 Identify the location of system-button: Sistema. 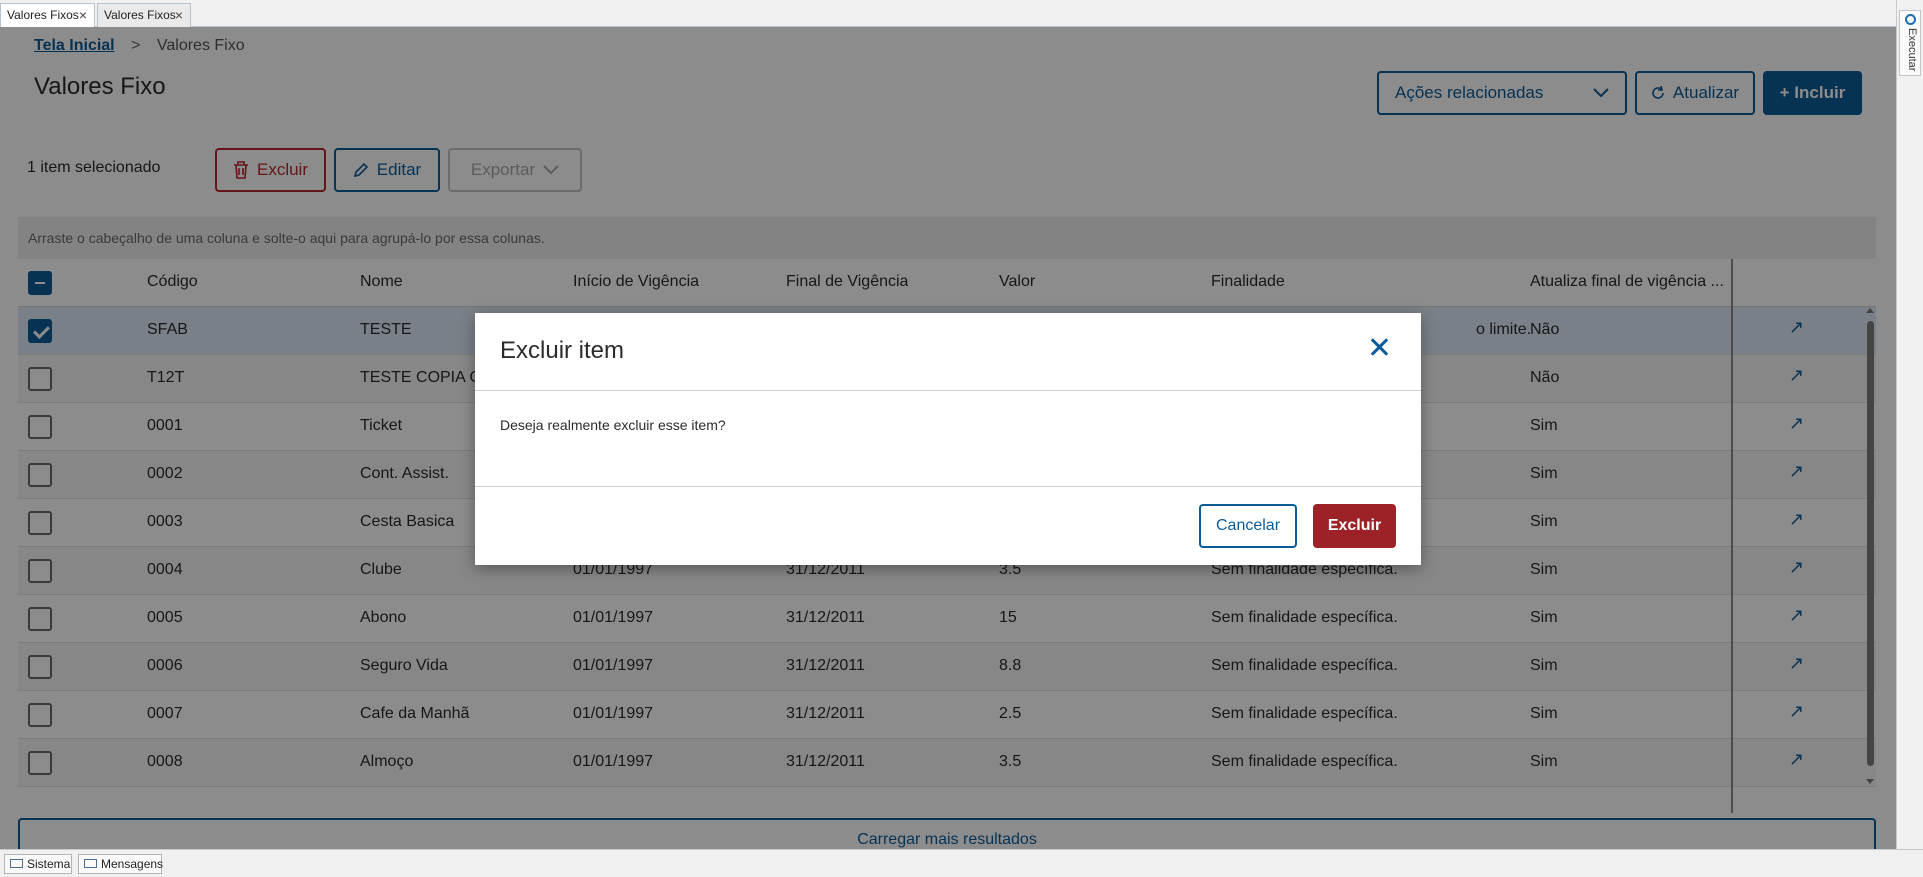
(38, 864).